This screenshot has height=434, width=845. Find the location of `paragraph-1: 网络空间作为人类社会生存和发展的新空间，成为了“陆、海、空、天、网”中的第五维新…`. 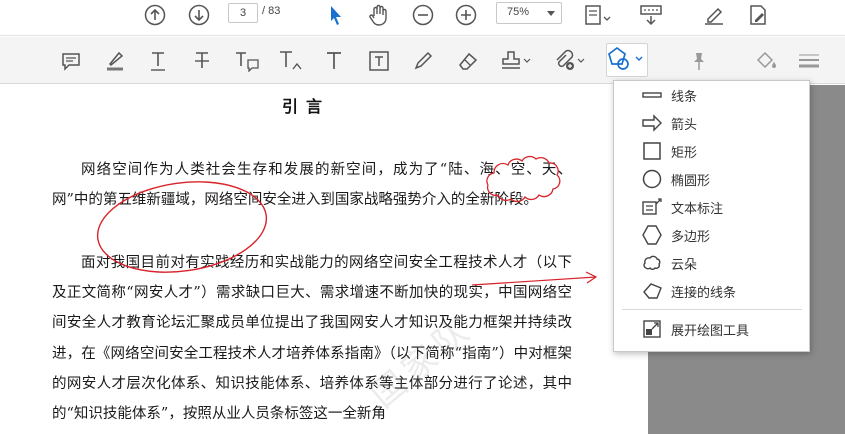

paragraph-1: 网络空间作为人类社会生存和发展的新空间，成为了“陆、海、空、天、网”中的第五维新… is located at coordinates (312, 185).